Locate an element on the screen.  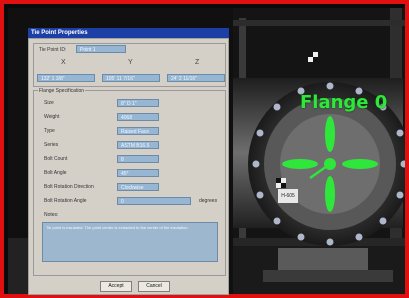
series-label: Series is located at coordinates (51, 145).